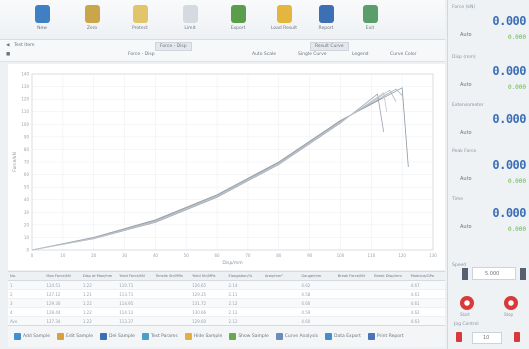 The image size is (529, 349). What do you see at coordinates (42, 28) in the screenshot?
I see `ribbon-new-label: New` at bounding box center [42, 28].